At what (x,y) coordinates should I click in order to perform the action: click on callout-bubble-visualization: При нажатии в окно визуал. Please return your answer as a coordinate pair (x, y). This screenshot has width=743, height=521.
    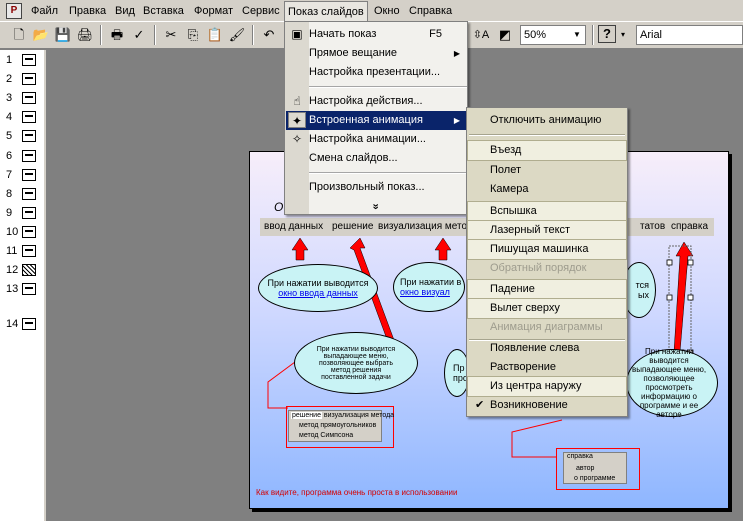
    Looking at the image, I should click on (429, 287).